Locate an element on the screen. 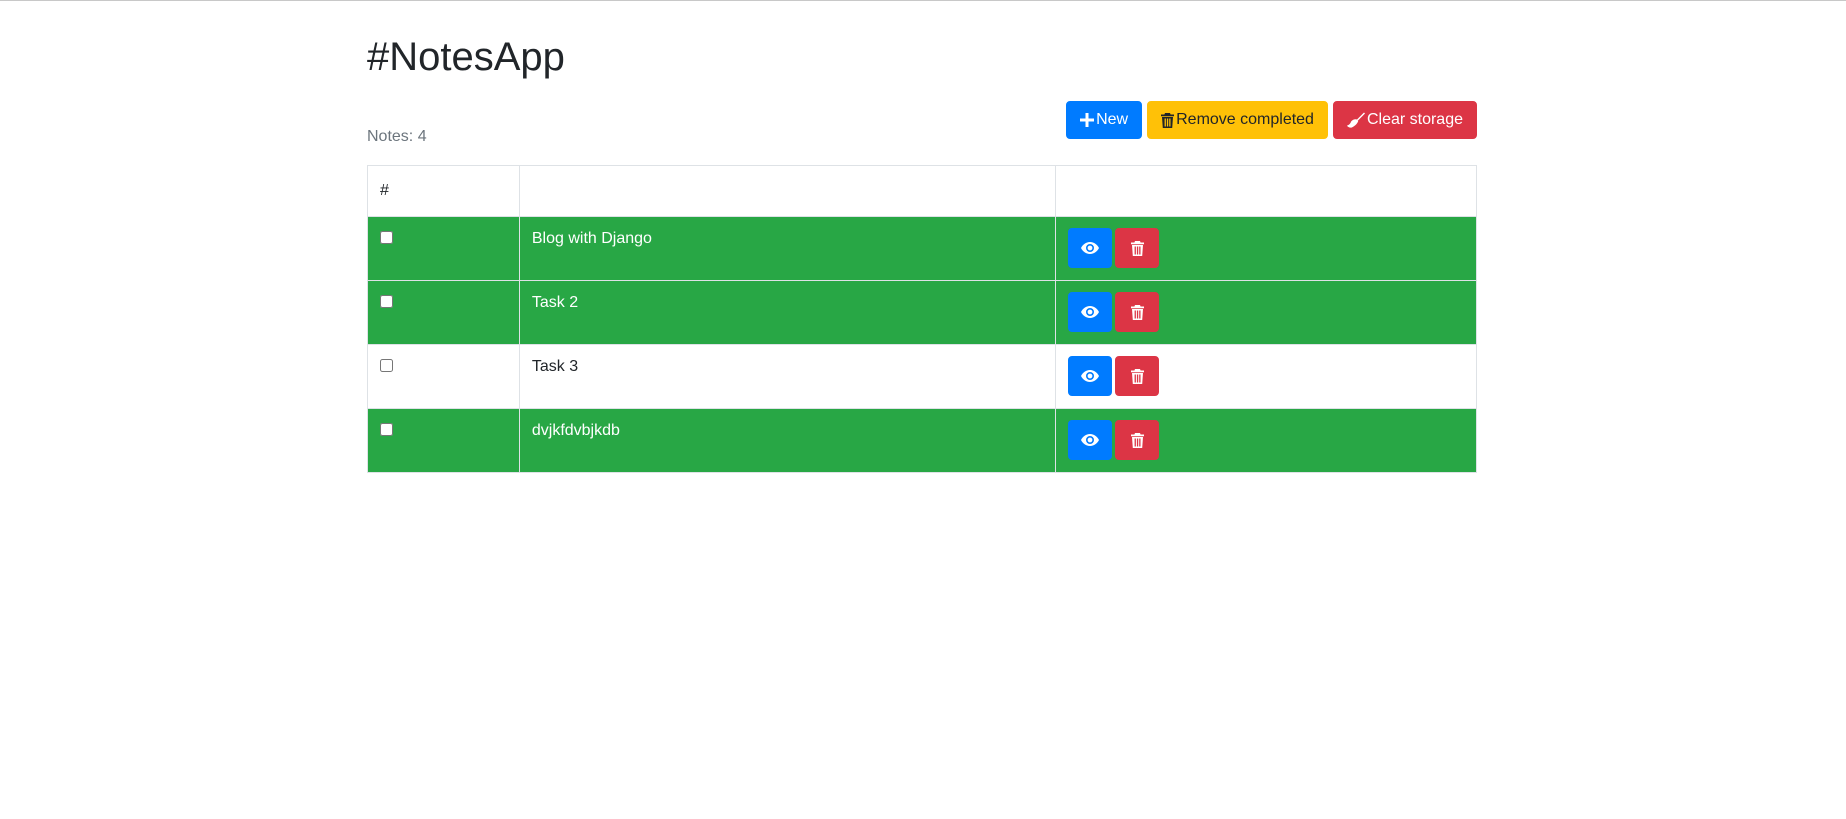  remove-completed-button: Remove completed is located at coordinates (1237, 120).